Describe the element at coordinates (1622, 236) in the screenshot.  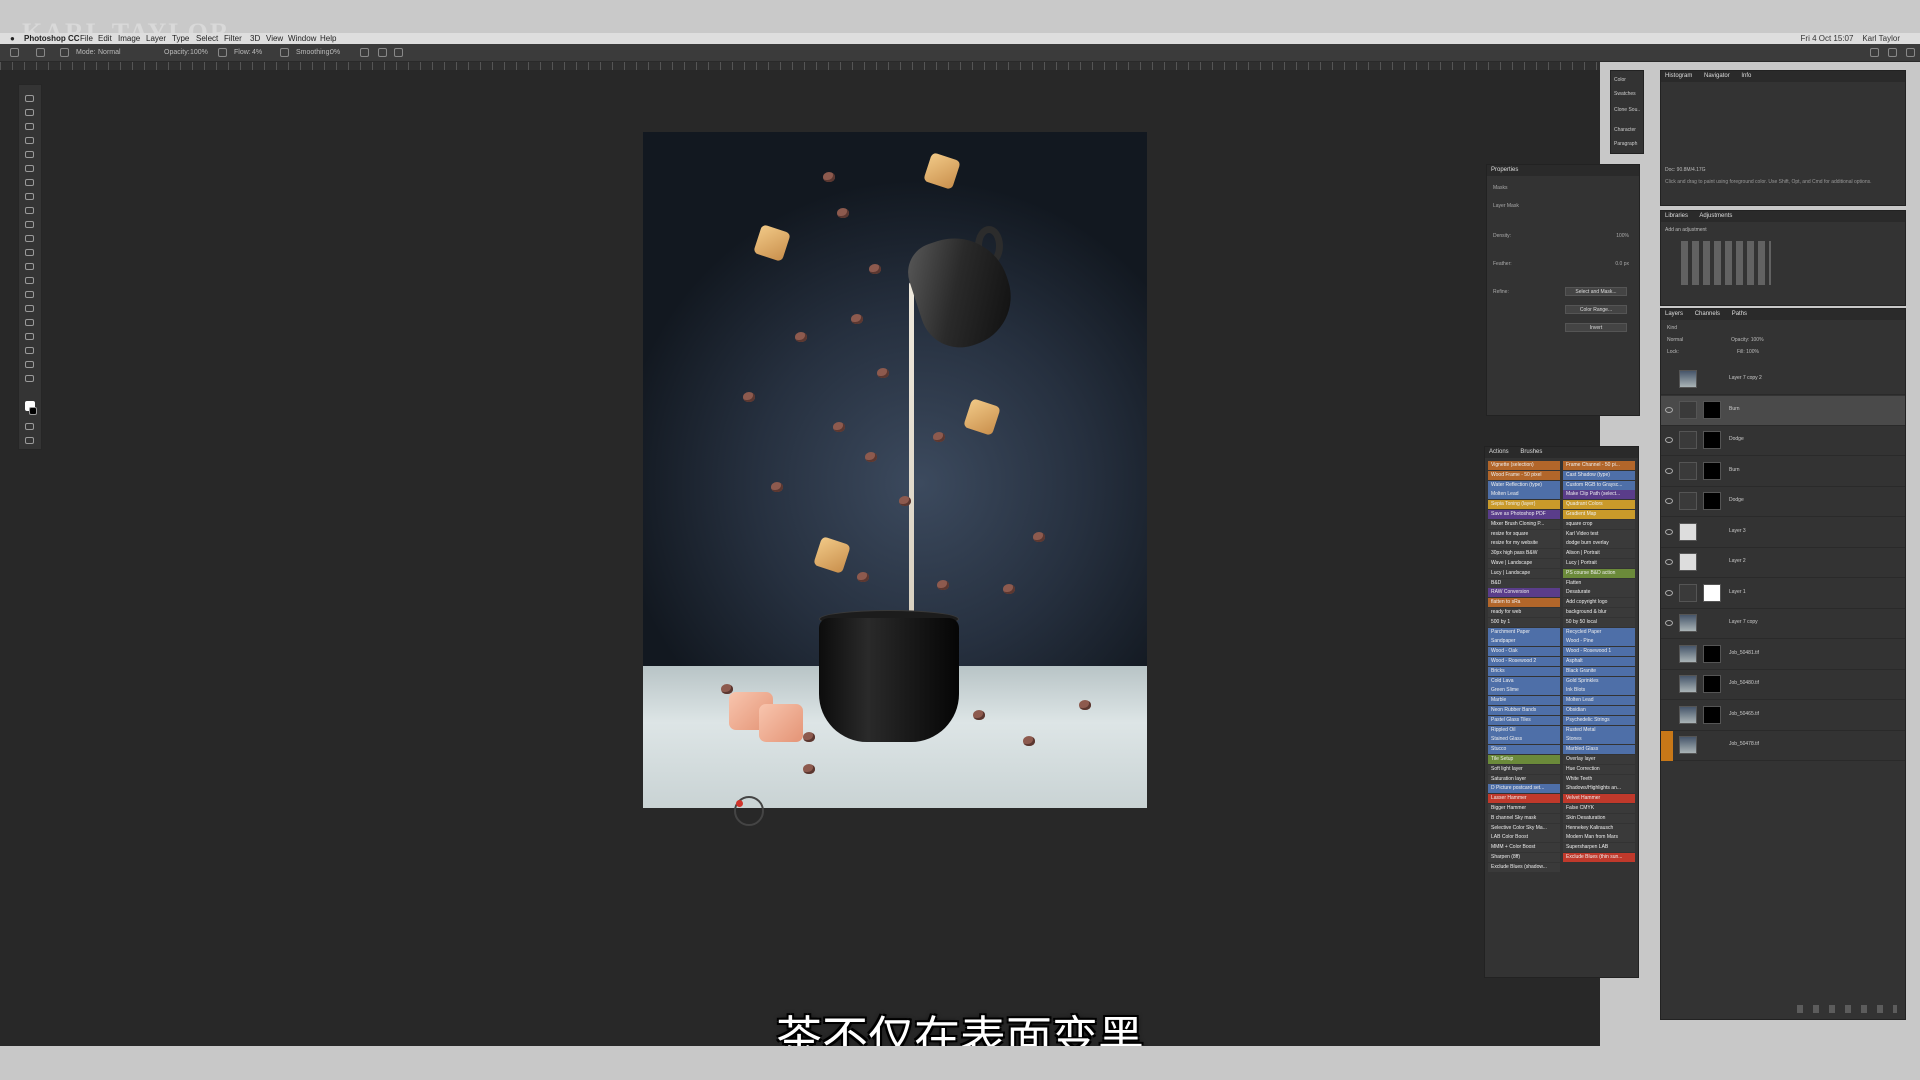
I see `density-value: 100%` at that location.